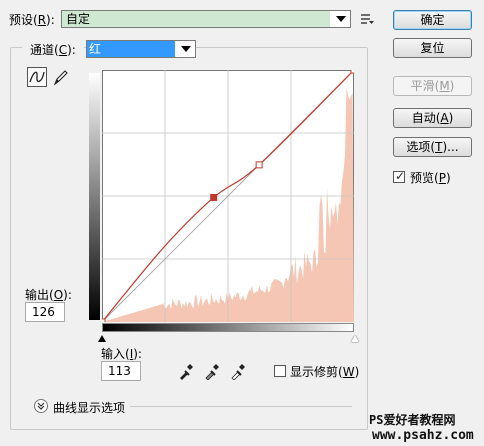 The image size is (484, 446). I want to click on watermark-title: PS爱好者教程网, so click(412, 420).